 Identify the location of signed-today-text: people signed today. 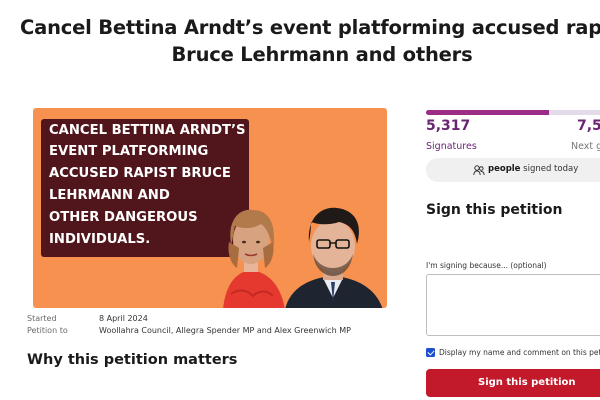
(533, 169).